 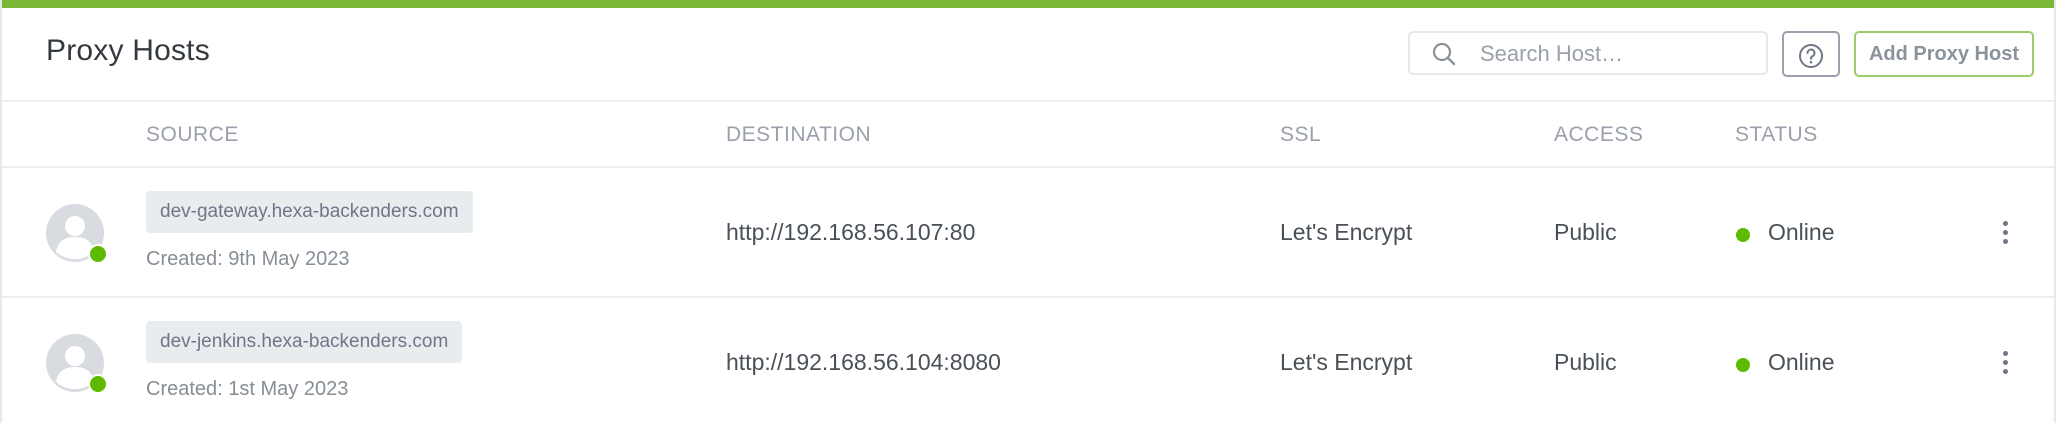 What do you see at coordinates (309, 212) in the screenshot?
I see `source-domain-tag: dev-gateway.hexa-backenders.com` at bounding box center [309, 212].